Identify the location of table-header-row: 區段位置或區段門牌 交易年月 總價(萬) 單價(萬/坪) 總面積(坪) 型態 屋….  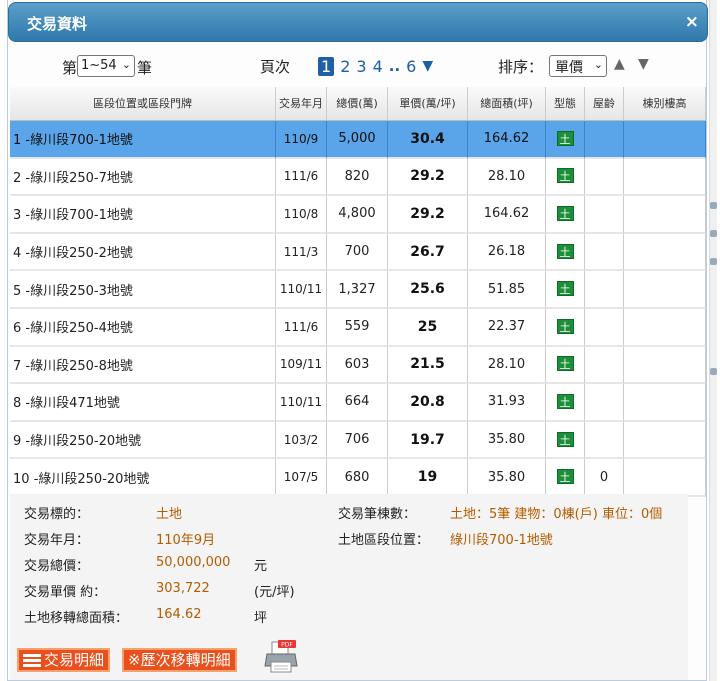
(358, 104).